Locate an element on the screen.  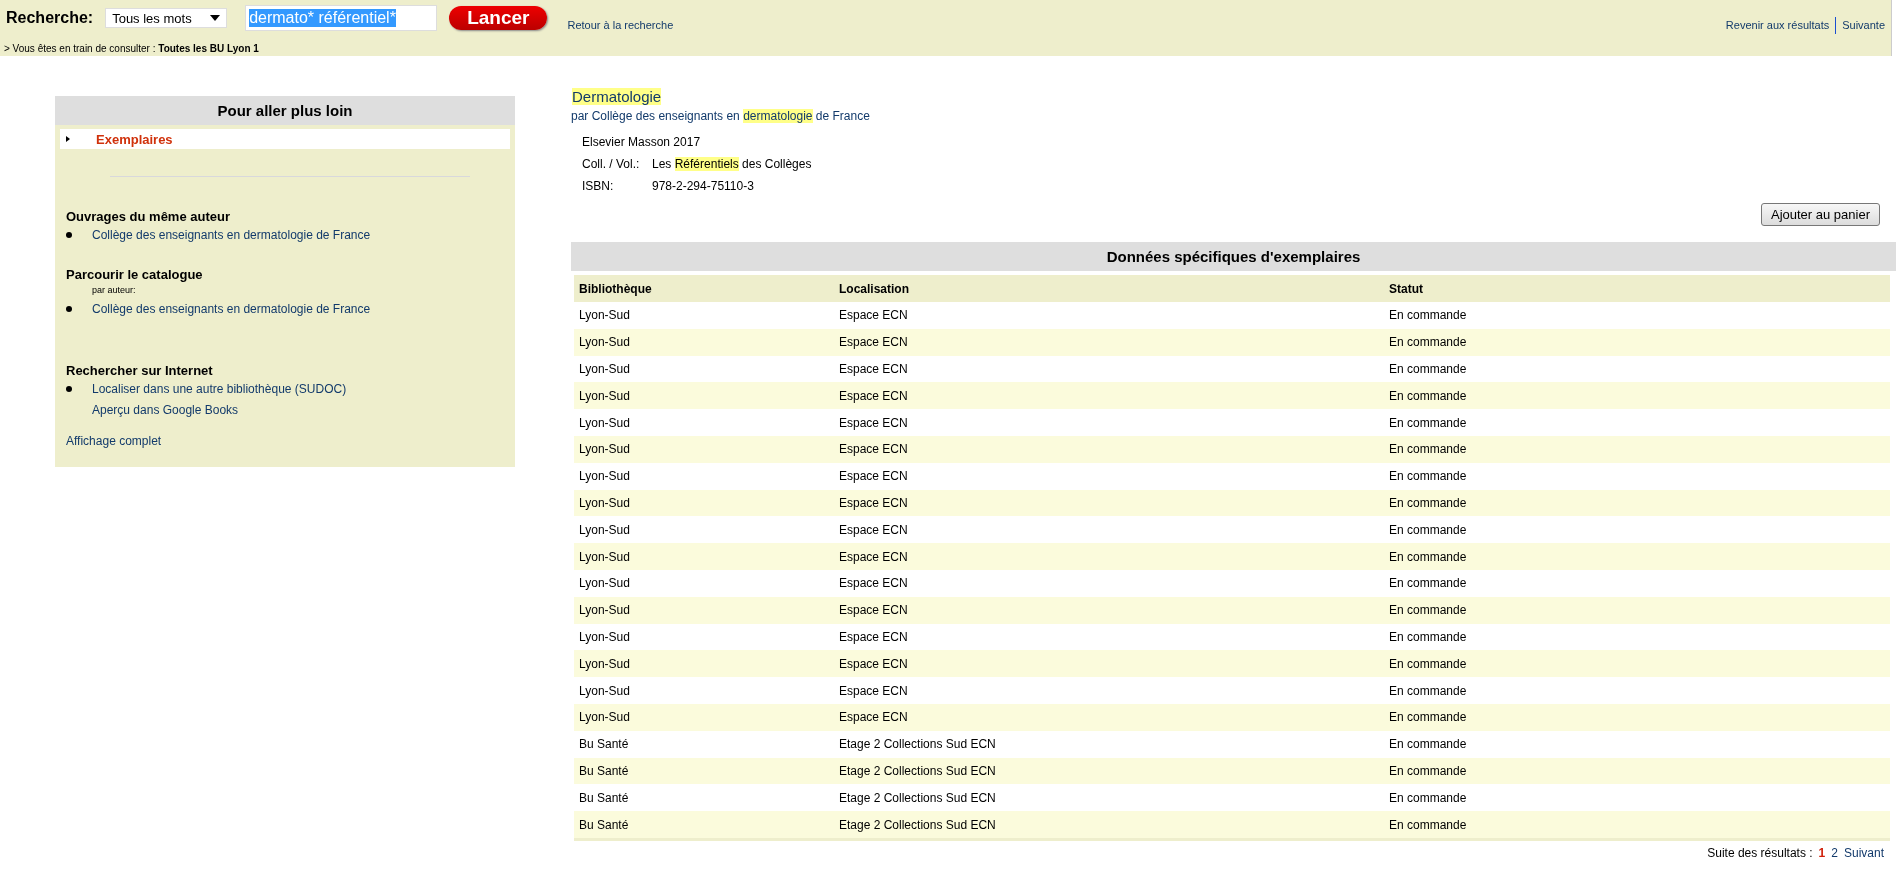
context-text: > Vous êtes en train de consulter : Toutes les BU Lyon 1 is located at coordinates (131, 48).